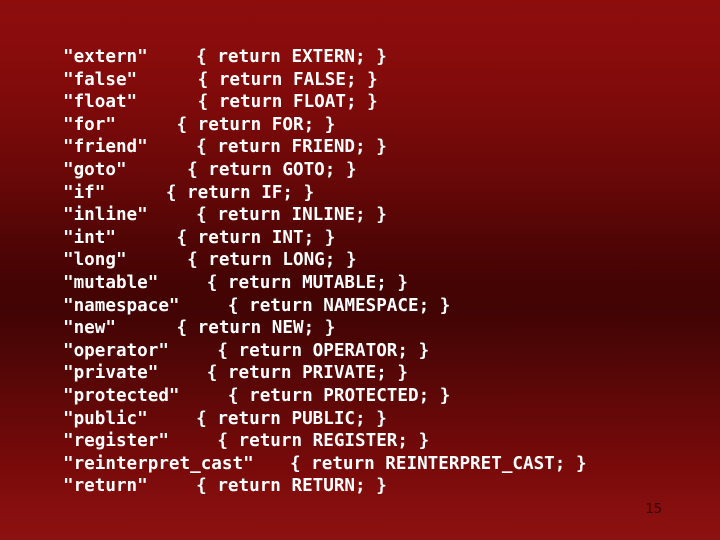 This screenshot has height=540, width=720. Describe the element at coordinates (95, 169) in the screenshot. I see `keyword-literal: "goto"` at that location.